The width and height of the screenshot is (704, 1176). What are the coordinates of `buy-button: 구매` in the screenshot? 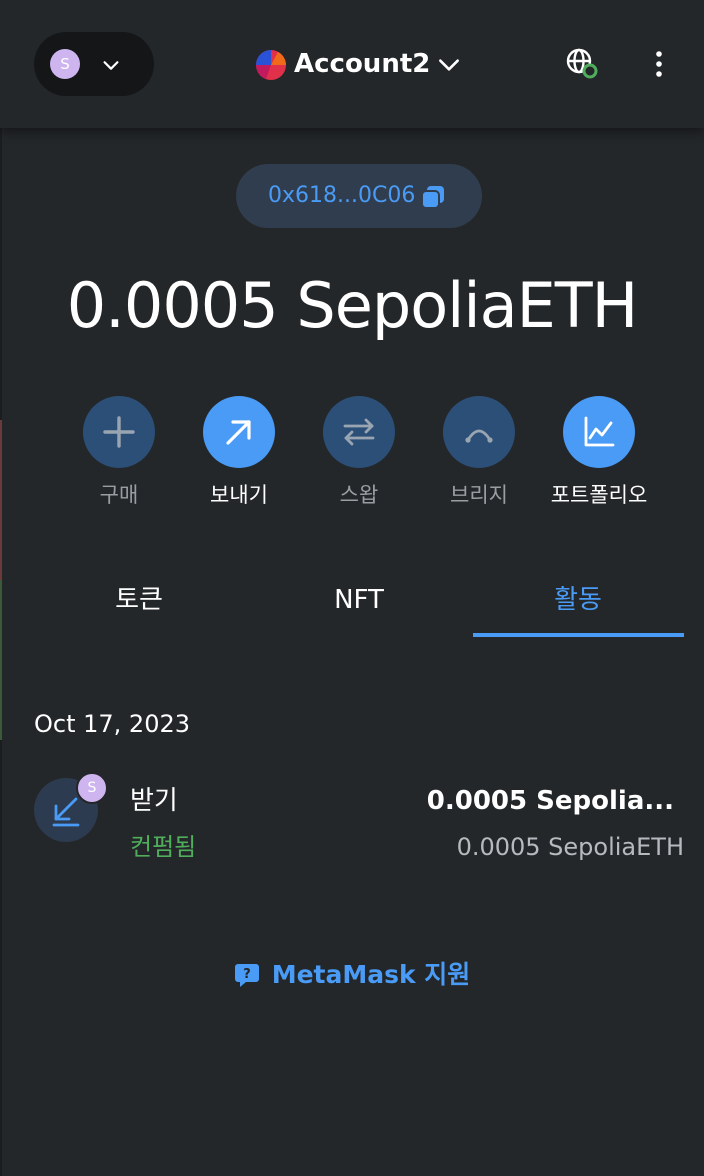 It's located at (119, 456).